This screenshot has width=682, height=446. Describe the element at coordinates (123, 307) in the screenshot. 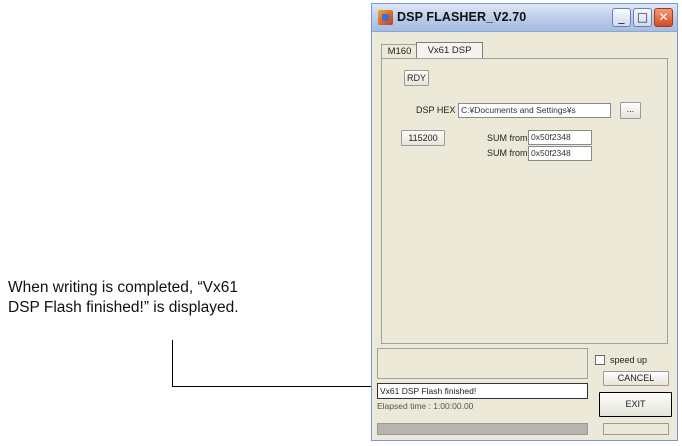

I see `annotation-line-2: DSP Flash finished!” is displayed.` at that location.